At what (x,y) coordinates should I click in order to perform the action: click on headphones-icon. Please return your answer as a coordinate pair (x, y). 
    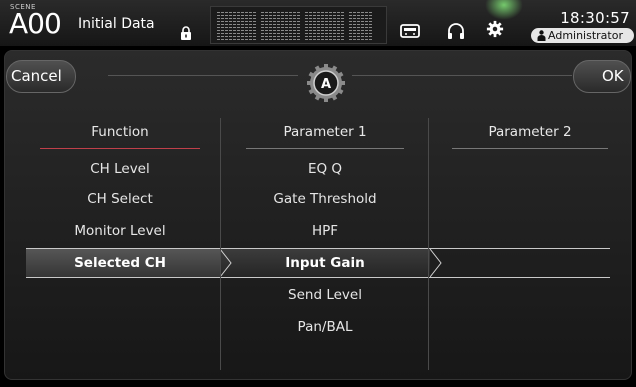
    Looking at the image, I should click on (456, 31).